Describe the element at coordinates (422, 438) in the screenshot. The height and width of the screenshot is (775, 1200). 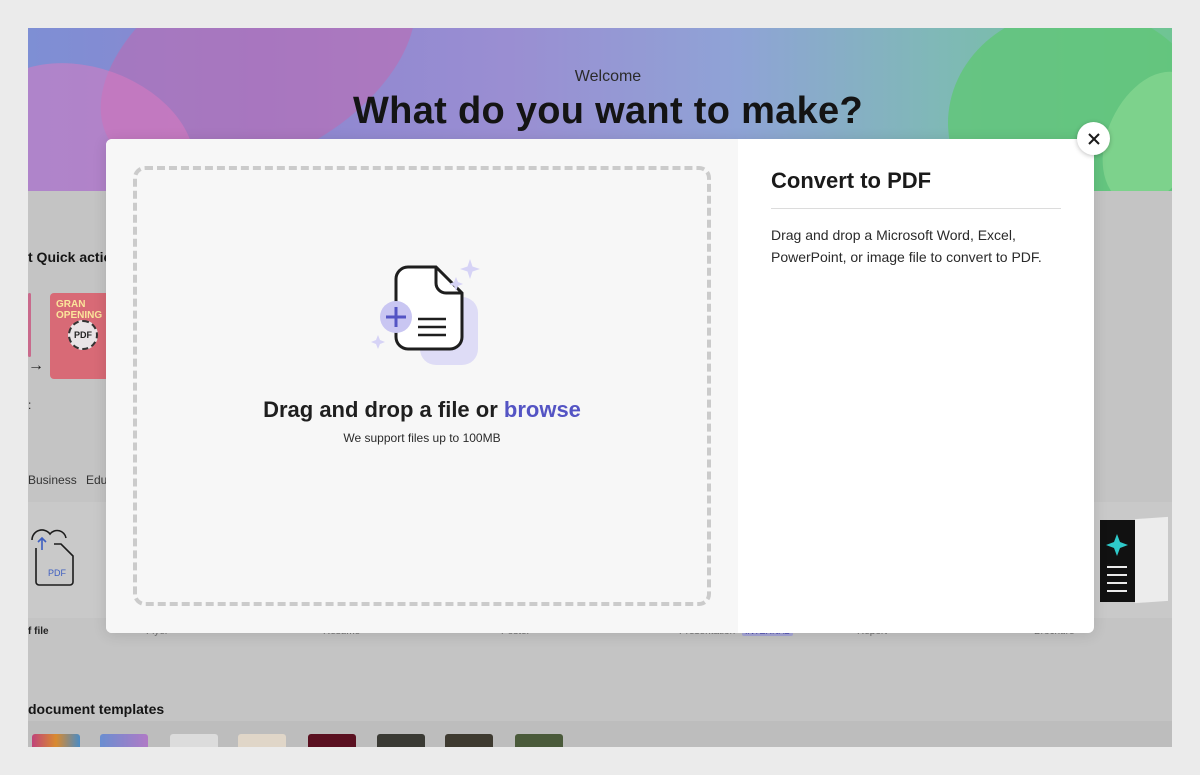
I see `file-size-limit: We support files up to 100MB` at that location.